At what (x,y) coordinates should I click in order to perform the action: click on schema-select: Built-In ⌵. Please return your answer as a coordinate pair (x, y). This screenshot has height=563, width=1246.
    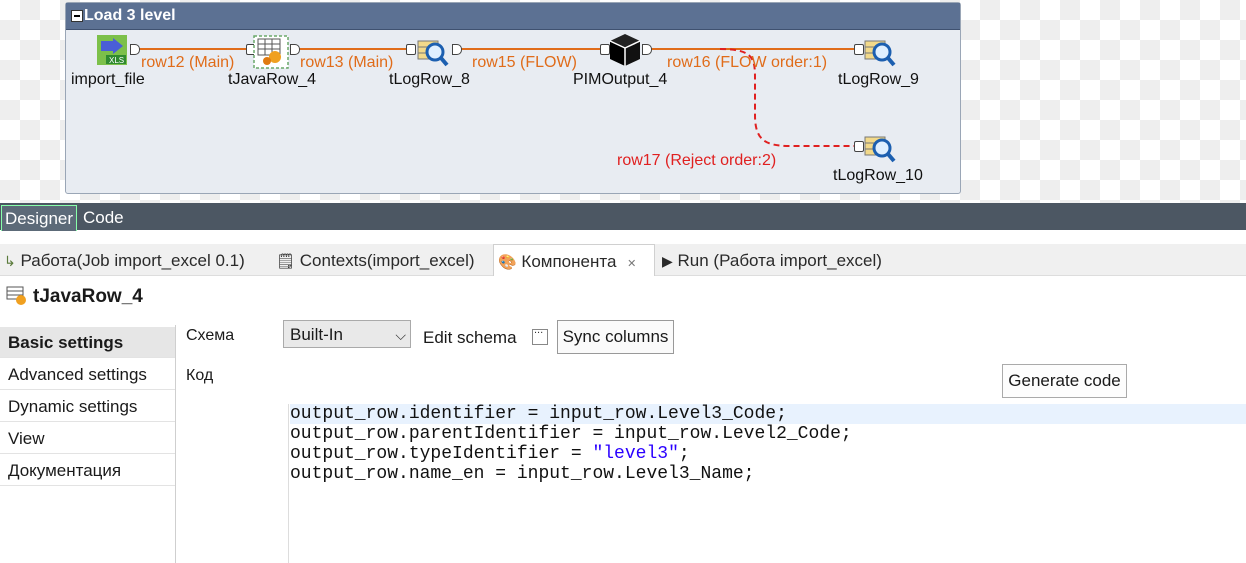
    Looking at the image, I should click on (347, 334).